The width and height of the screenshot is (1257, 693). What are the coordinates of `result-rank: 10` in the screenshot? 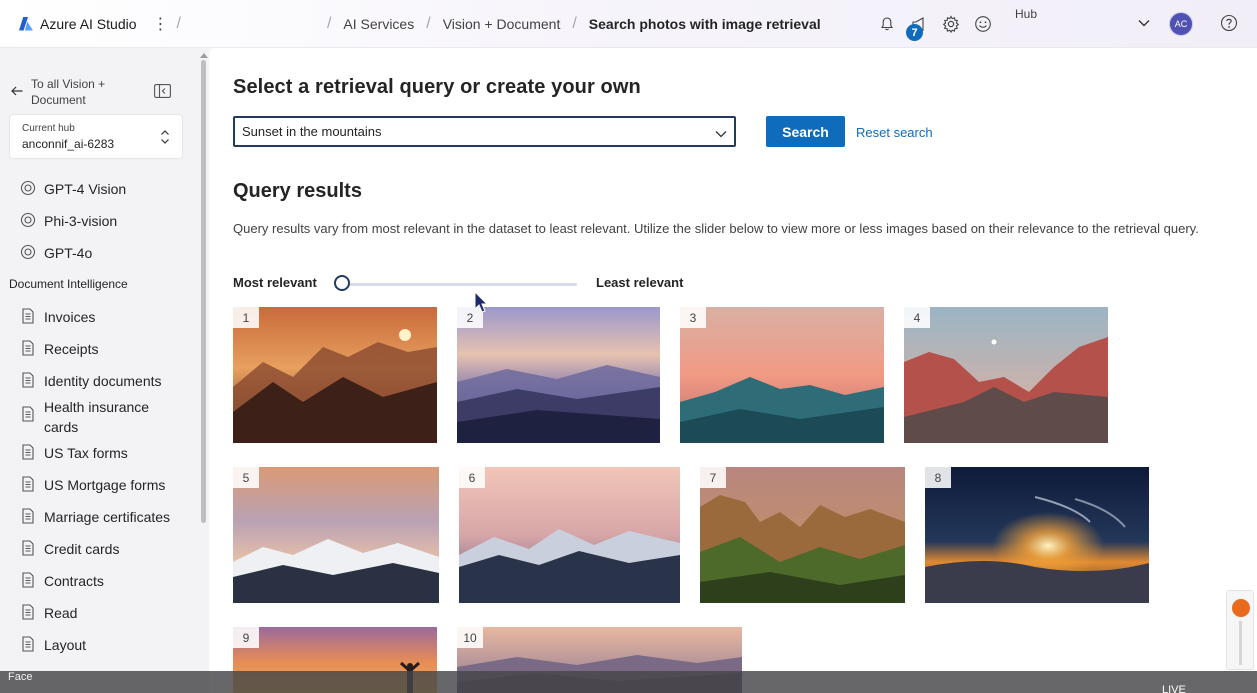 It's located at (470, 637).